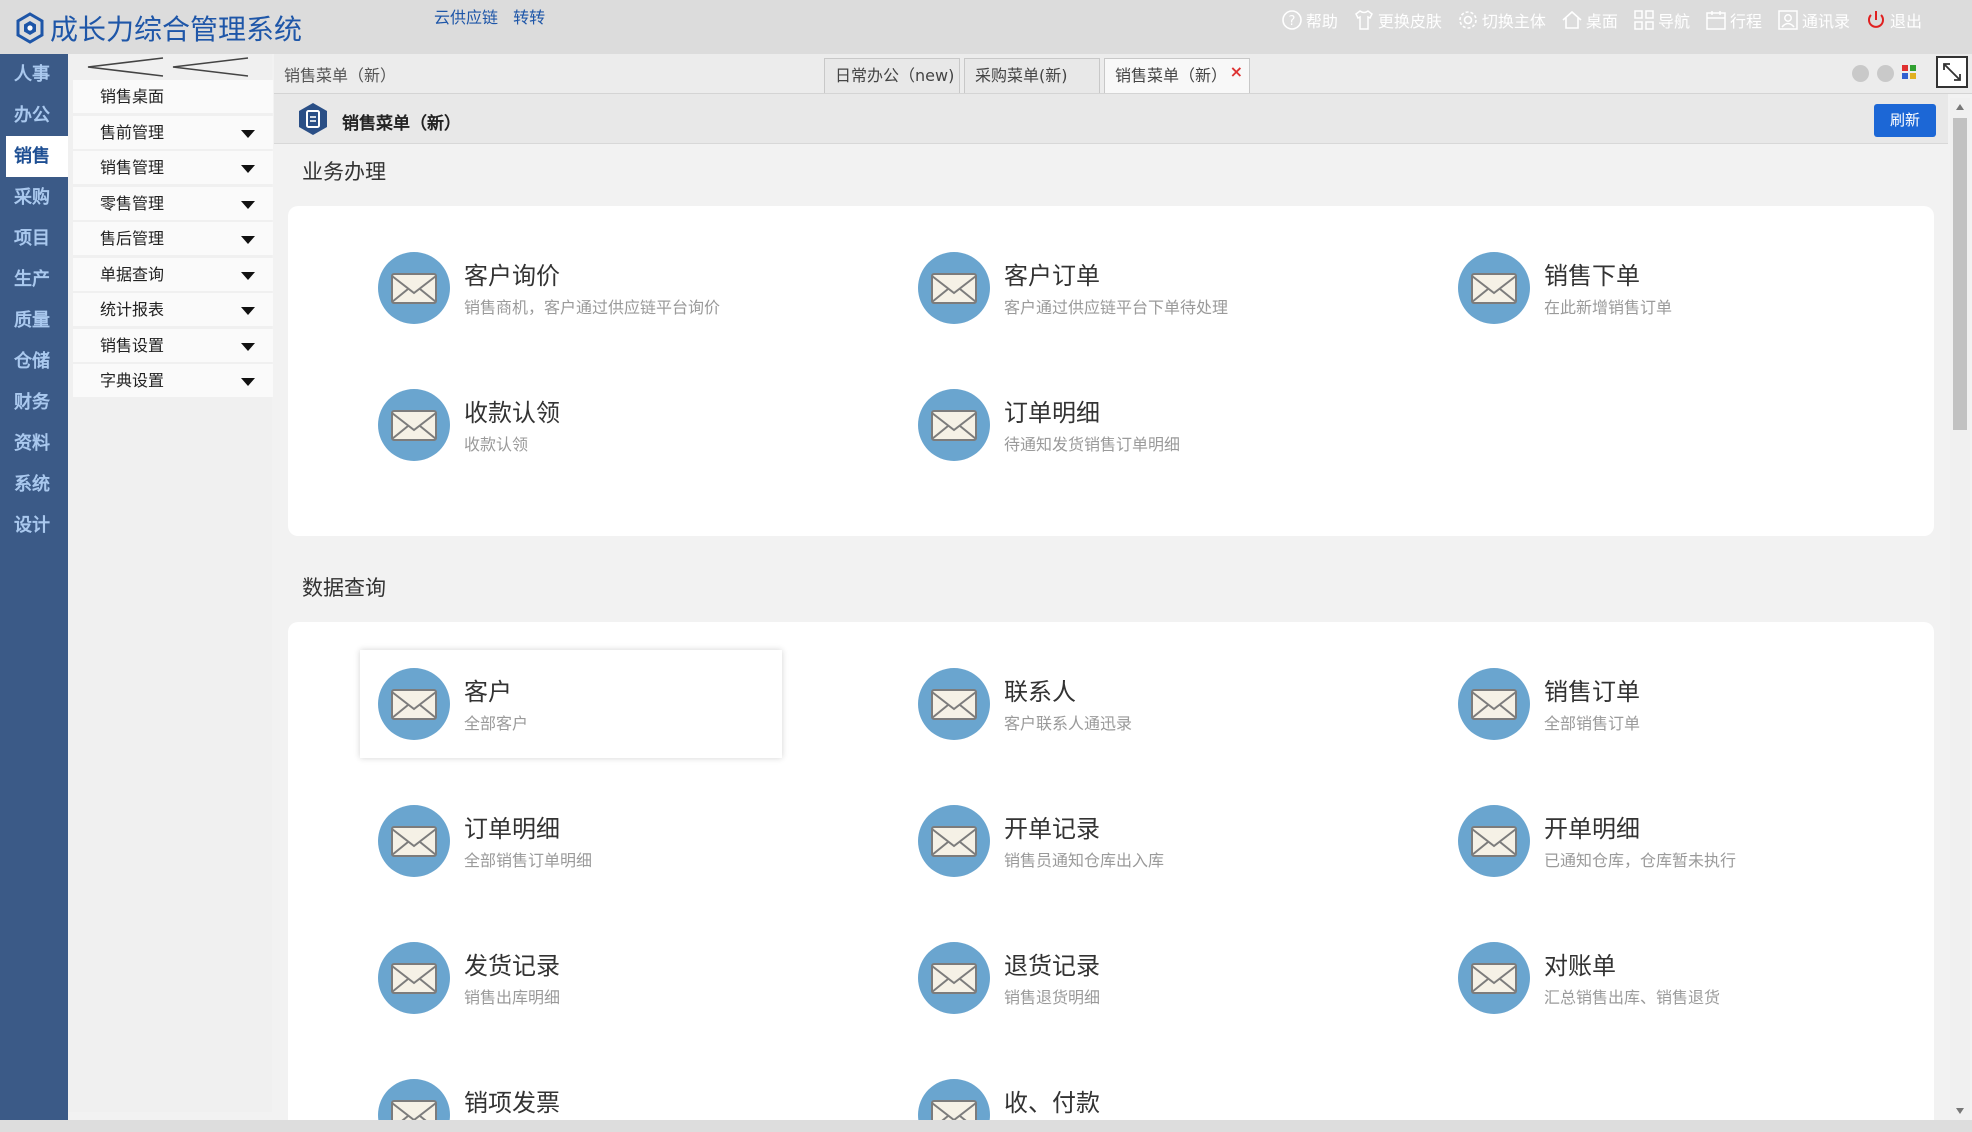 The height and width of the screenshot is (1132, 1972). Describe the element at coordinates (1468, 20) in the screenshot. I see `gear-icon` at that location.